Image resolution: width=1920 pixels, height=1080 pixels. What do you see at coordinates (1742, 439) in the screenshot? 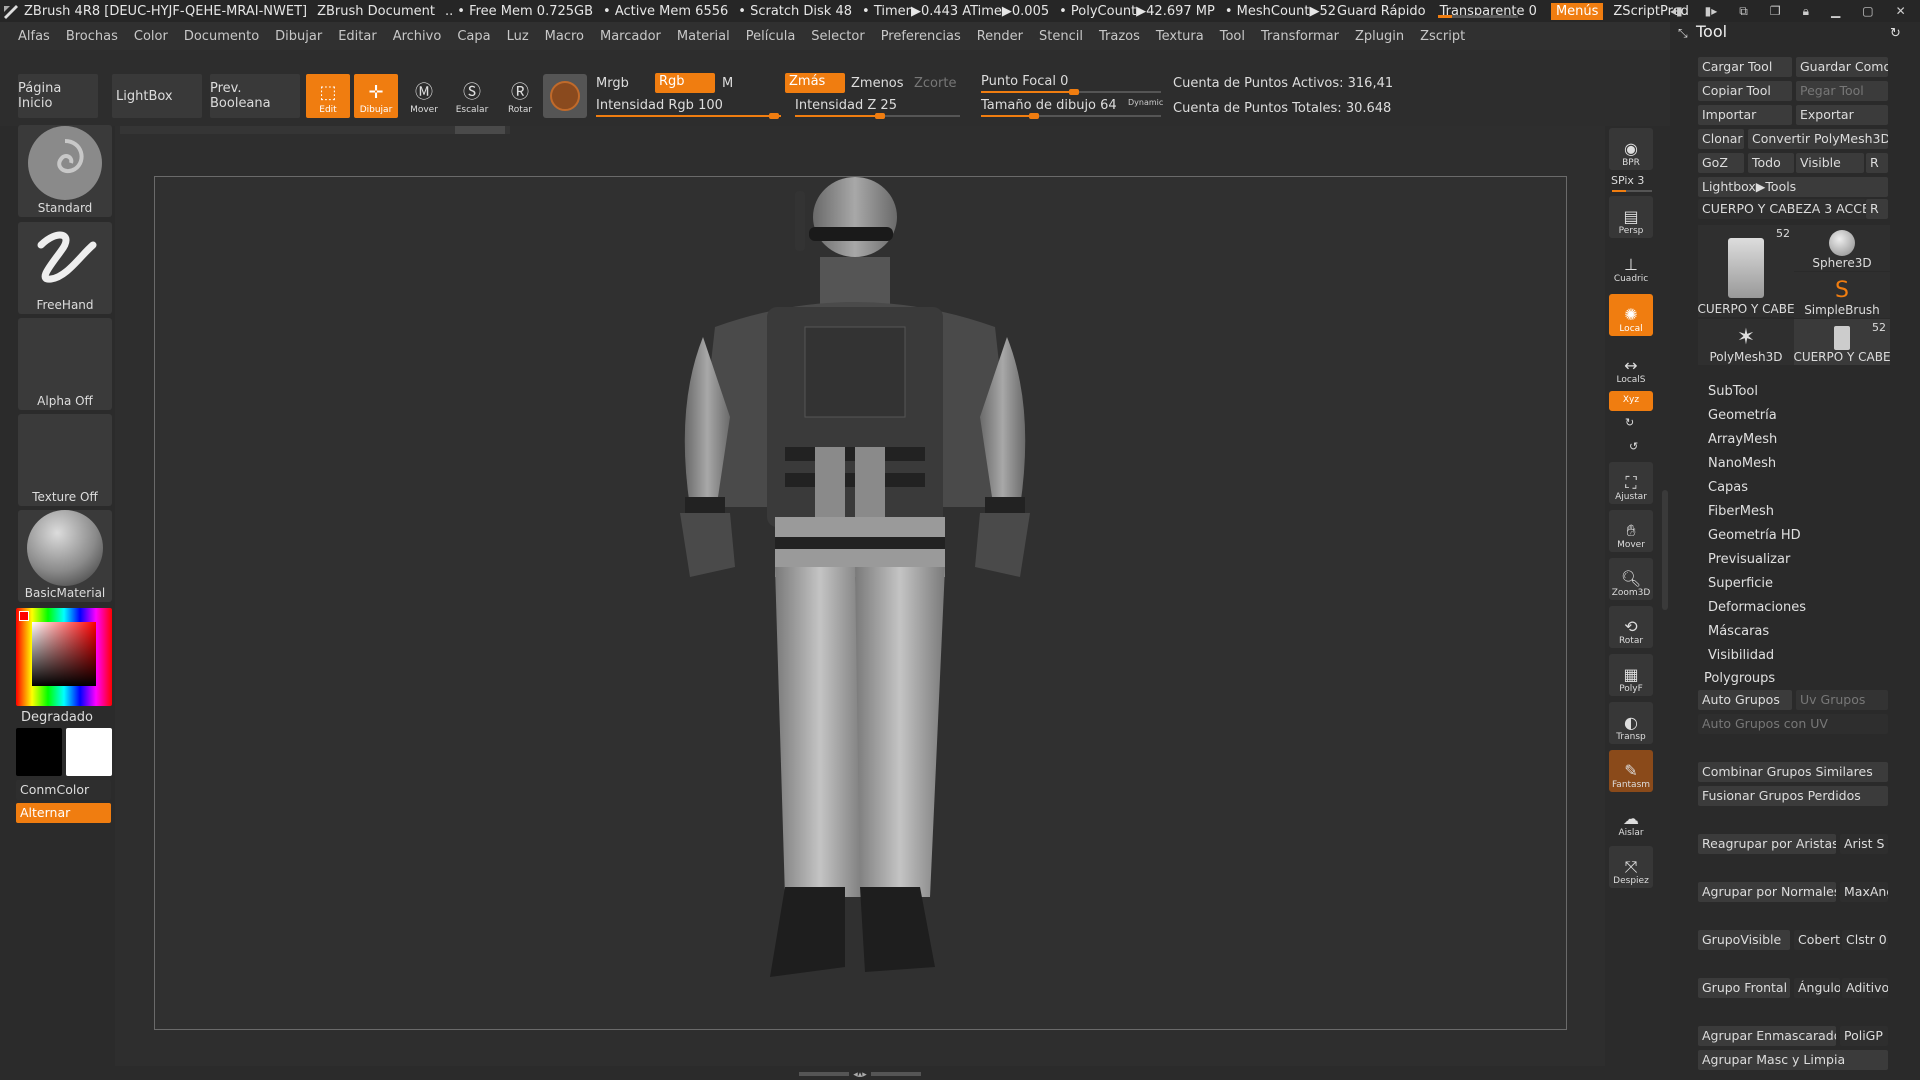
I see `section-arraymesh: ArrayMesh` at bounding box center [1742, 439].